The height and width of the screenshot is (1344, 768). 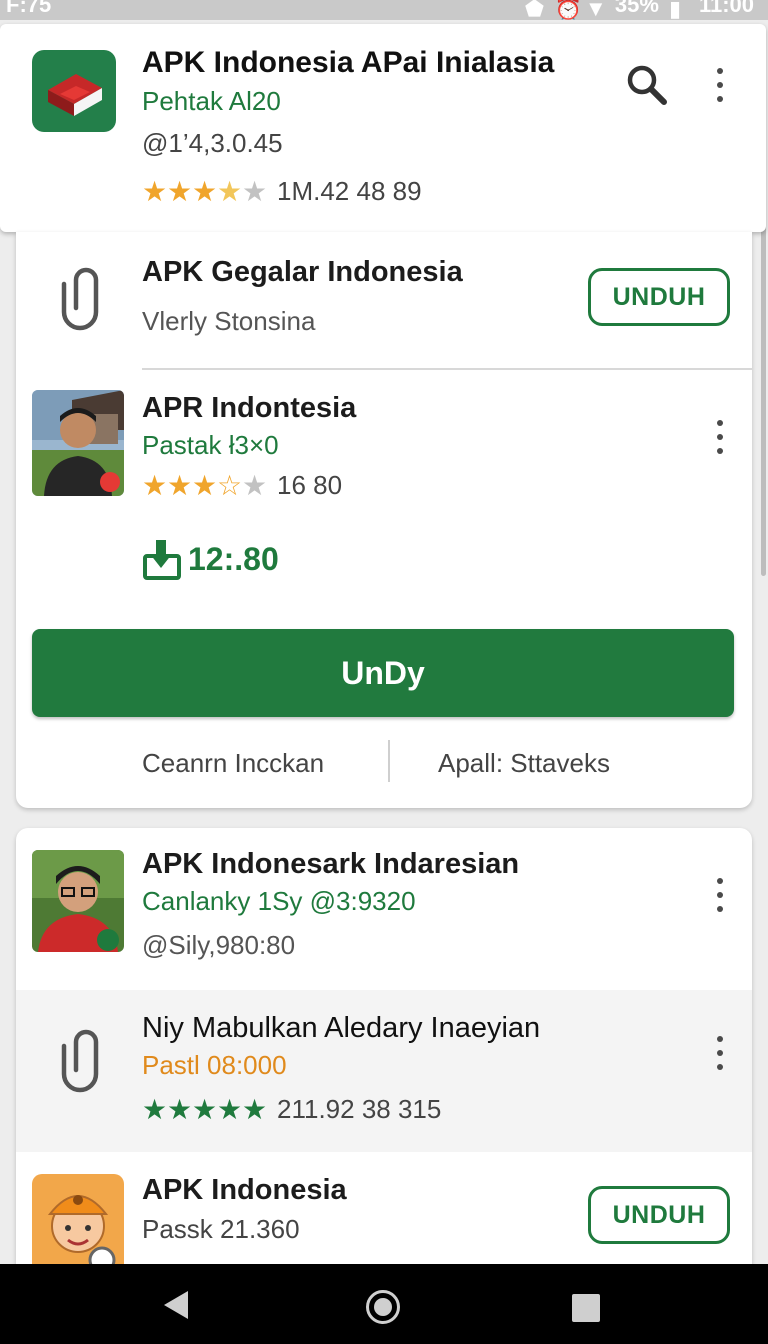 I want to click on download-size: 12:.80, so click(x=210, y=559).